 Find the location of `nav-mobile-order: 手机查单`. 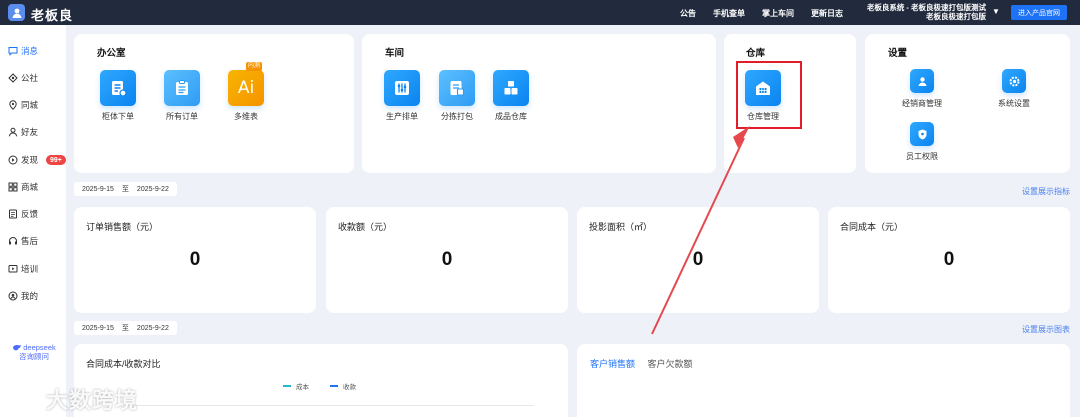

nav-mobile-order: 手机查单 is located at coordinates (729, 13).